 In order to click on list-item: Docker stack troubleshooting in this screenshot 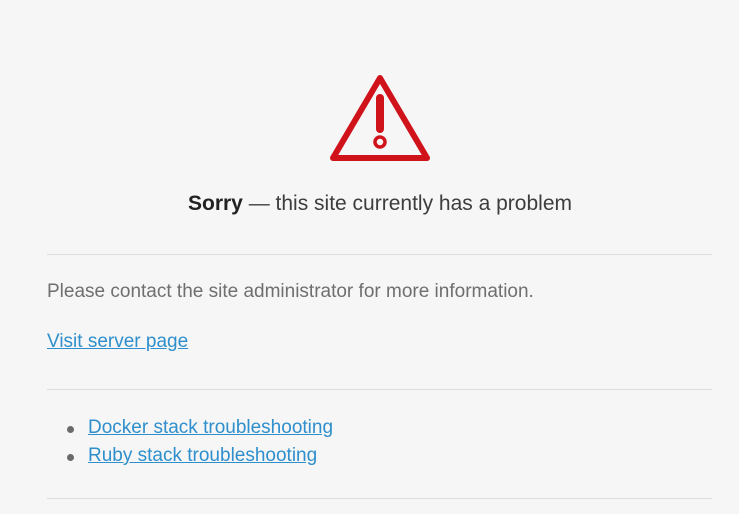, I will do `click(190, 430)`.